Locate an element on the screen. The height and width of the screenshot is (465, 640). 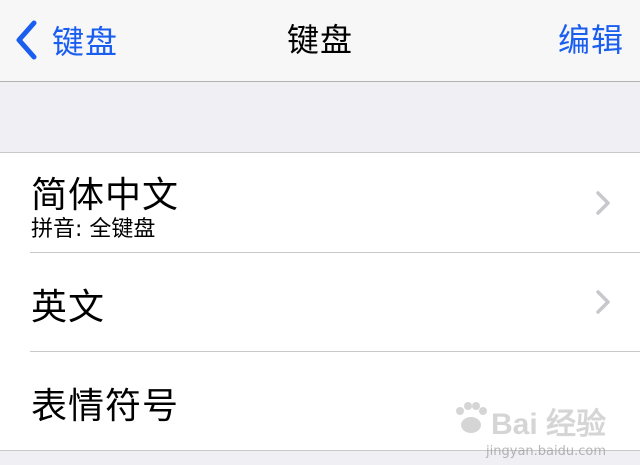
watermark-text: Bai 经验 is located at coordinates (548, 424).